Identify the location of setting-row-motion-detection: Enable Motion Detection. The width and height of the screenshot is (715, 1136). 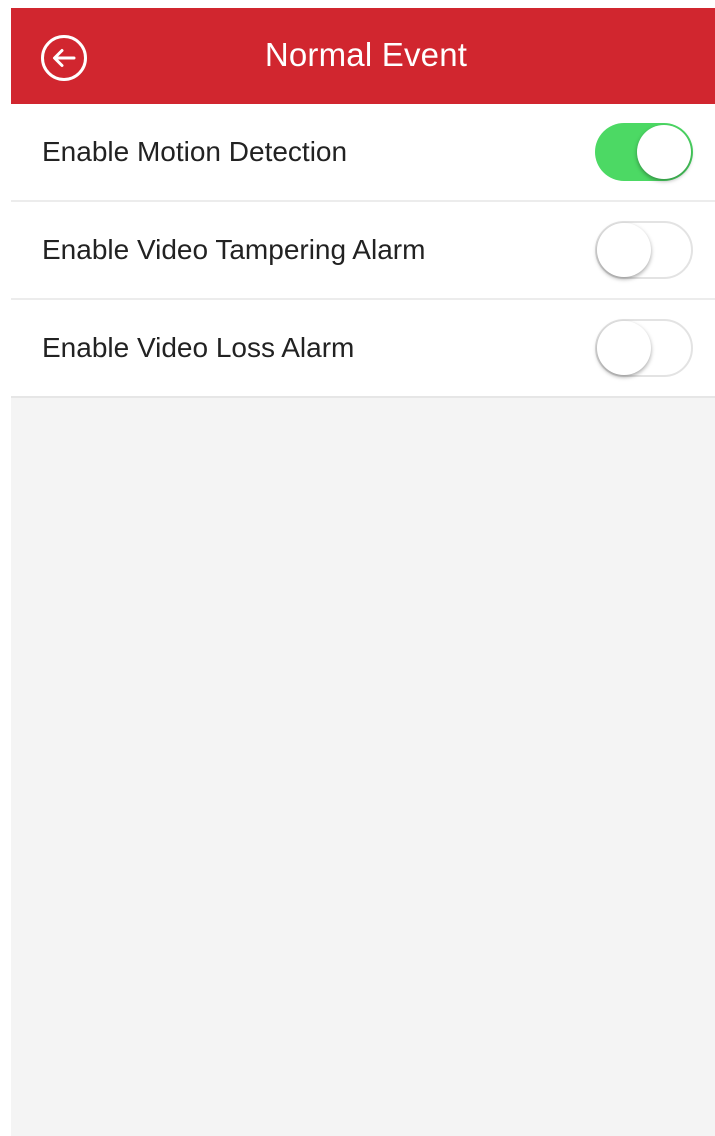
(363, 153).